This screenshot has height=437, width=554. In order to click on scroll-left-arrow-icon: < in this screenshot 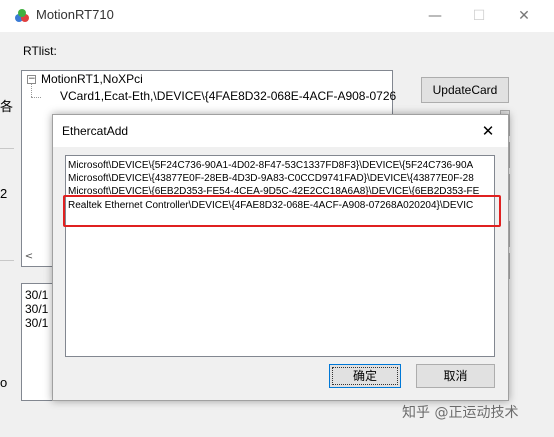, I will do `click(29, 257)`.